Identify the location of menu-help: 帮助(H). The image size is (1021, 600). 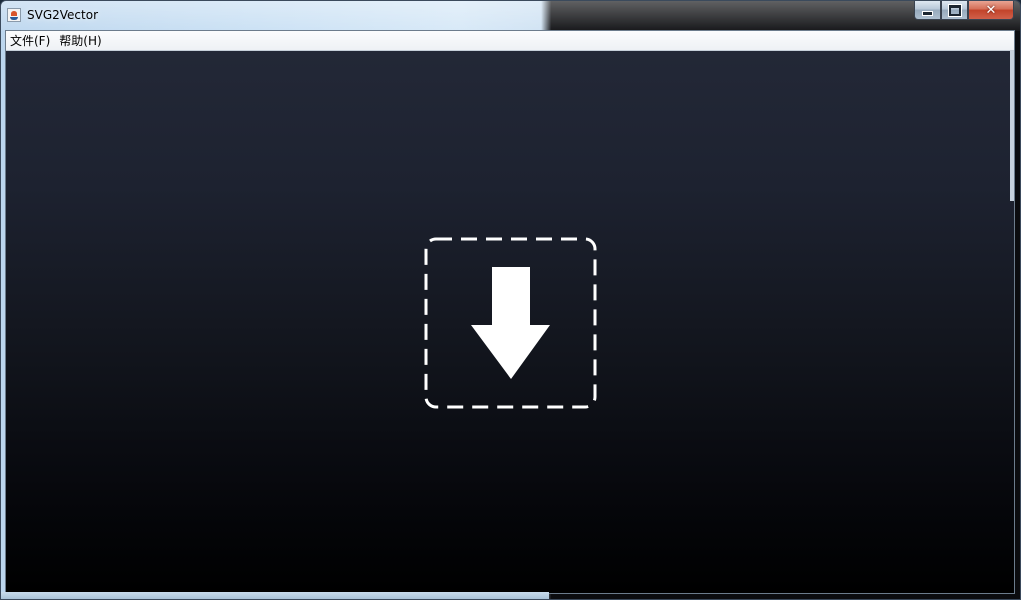
(82, 40).